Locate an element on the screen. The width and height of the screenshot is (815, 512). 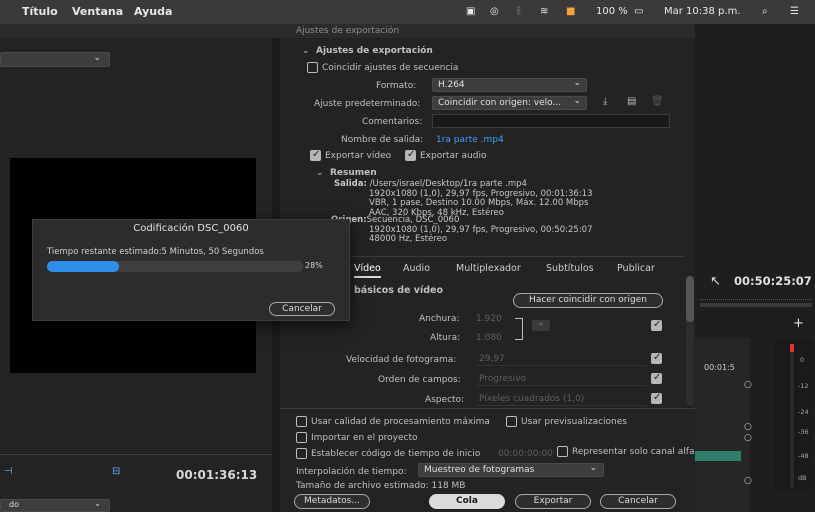
wrench-icon: ↖ is located at coordinates (715, 281).